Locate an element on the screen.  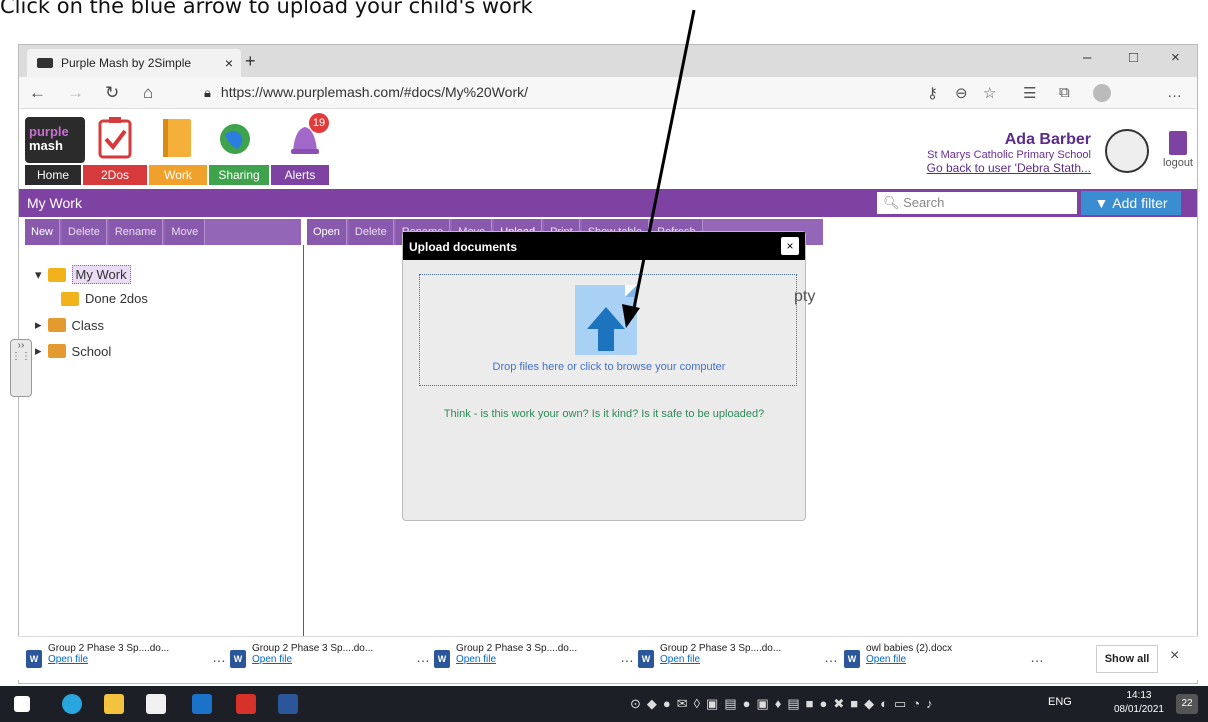
forward-button: → is located at coordinates (75, 93).